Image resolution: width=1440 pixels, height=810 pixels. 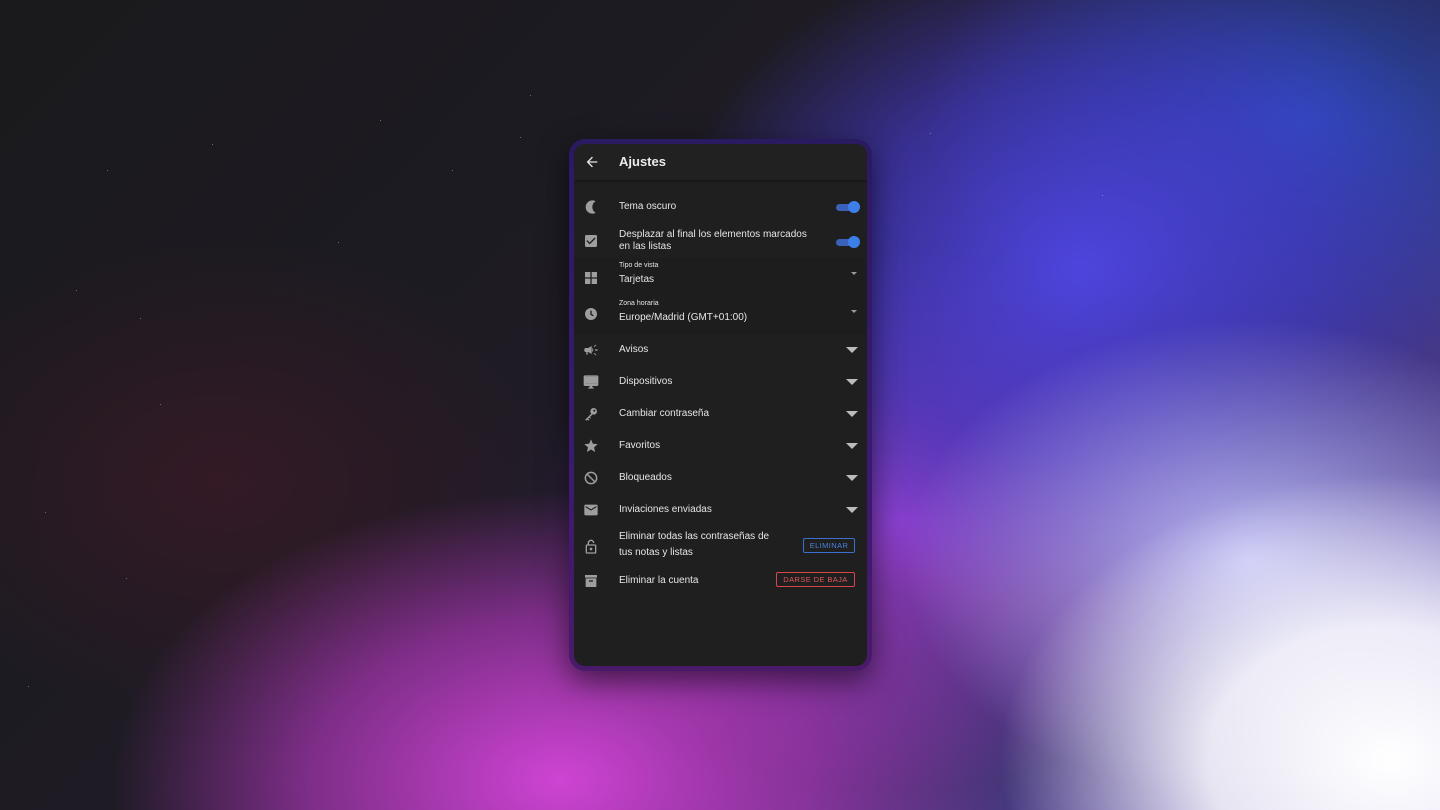 What do you see at coordinates (591, 382) in the screenshot?
I see `monitor-icon` at bounding box center [591, 382].